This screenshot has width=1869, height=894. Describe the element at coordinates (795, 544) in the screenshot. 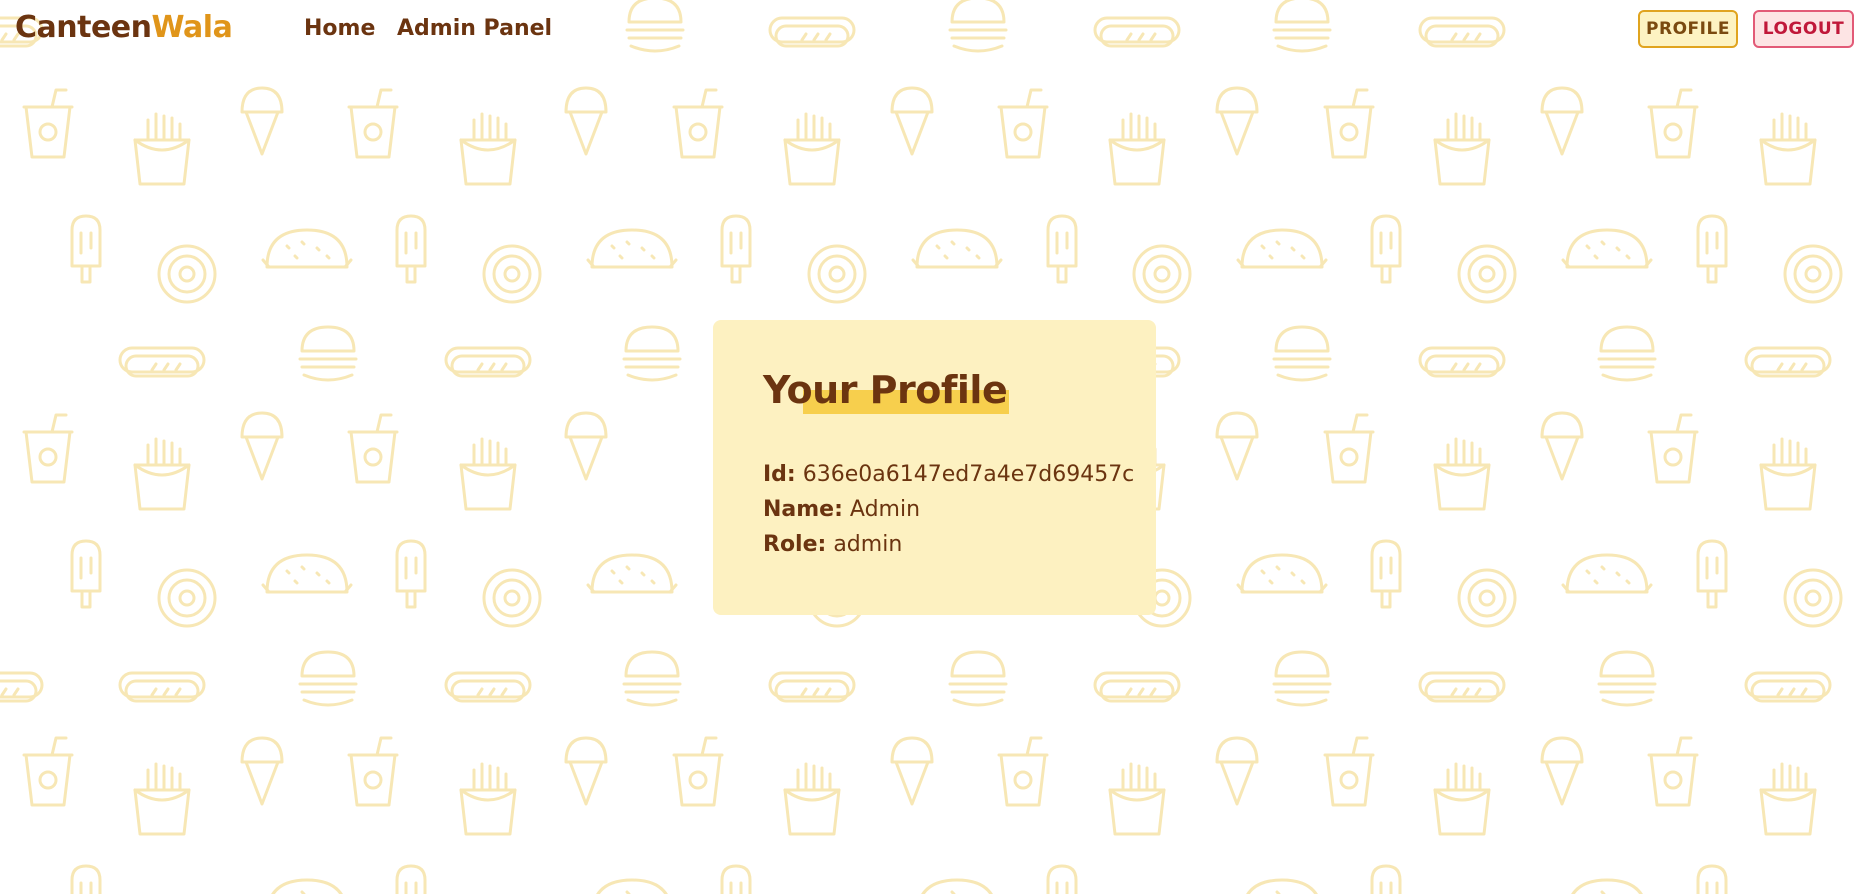

I see `field-label: Role:` at that location.